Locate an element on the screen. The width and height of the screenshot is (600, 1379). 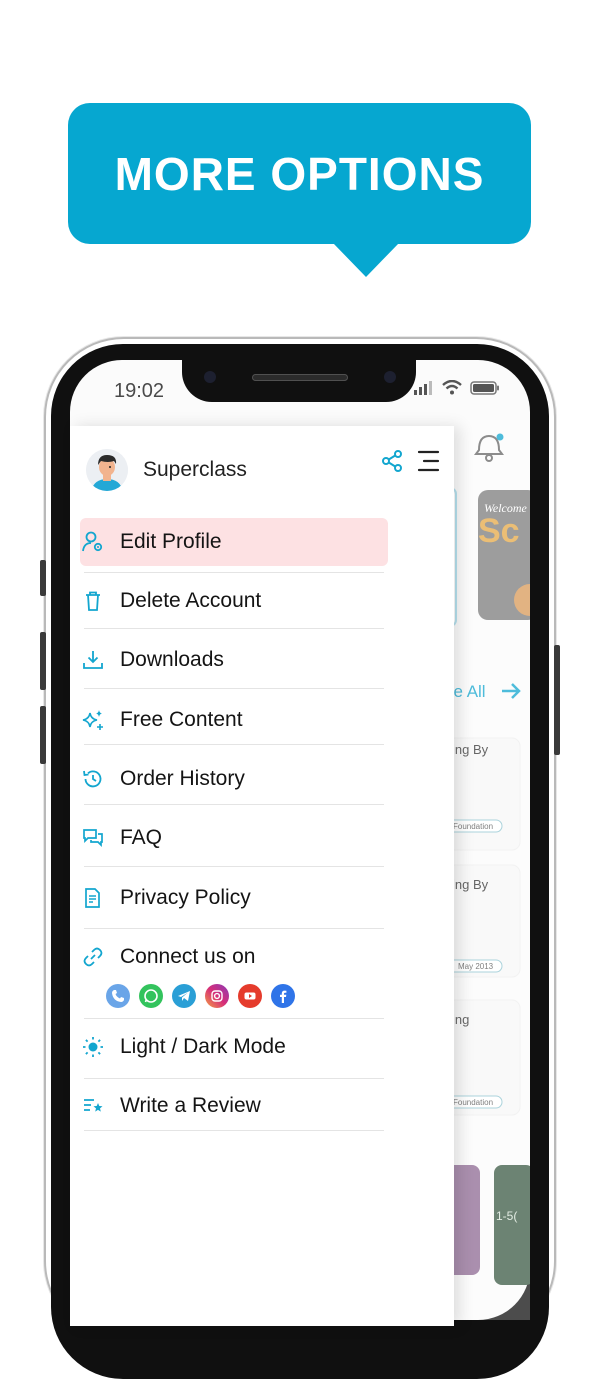
document-icon is located at coordinates (93, 898).